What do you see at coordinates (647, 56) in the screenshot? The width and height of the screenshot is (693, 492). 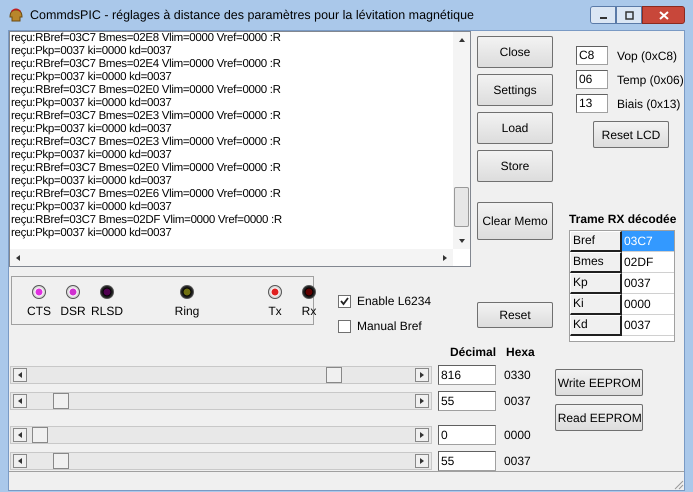 I see `lcd-label: Vop (0xC8)` at bounding box center [647, 56].